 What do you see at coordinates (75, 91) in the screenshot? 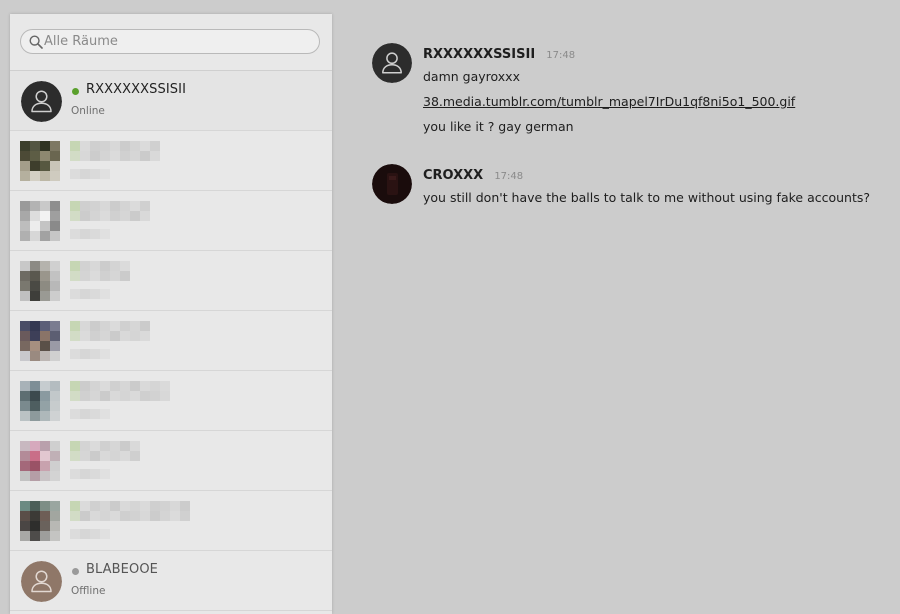
I see `online-indicator` at bounding box center [75, 91].